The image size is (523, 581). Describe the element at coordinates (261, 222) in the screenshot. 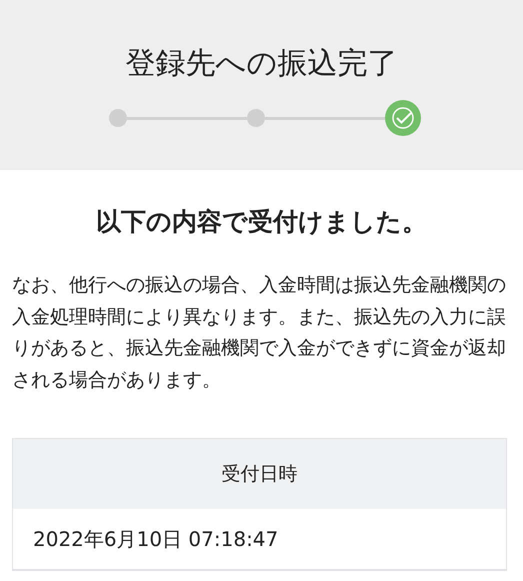

I see `completion-heading: 以下の内容で受付けました。` at that location.